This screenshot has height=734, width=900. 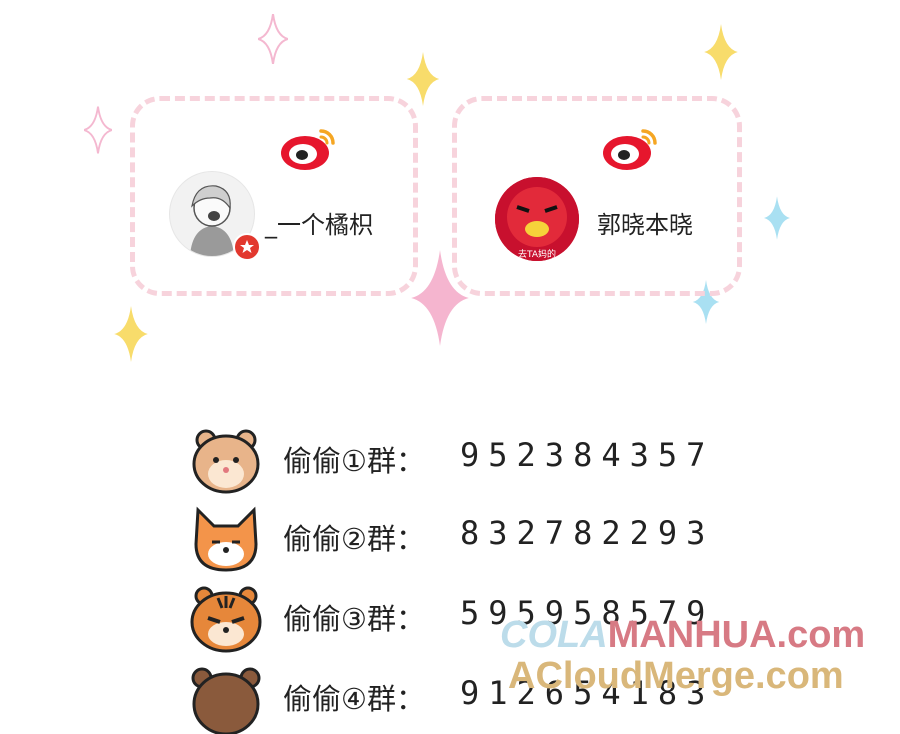 I want to click on username: 郭晓本晓, so click(x=645, y=222).